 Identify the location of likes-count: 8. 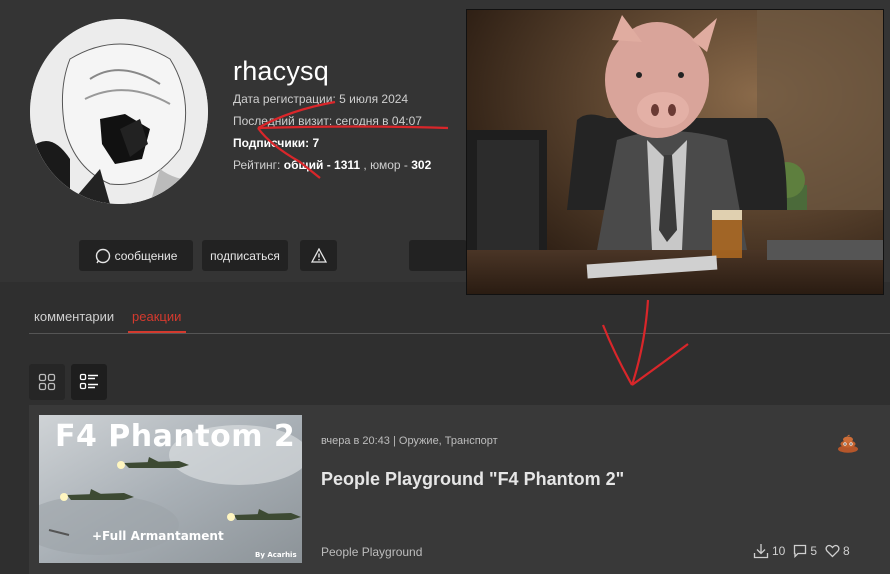
(846, 551).